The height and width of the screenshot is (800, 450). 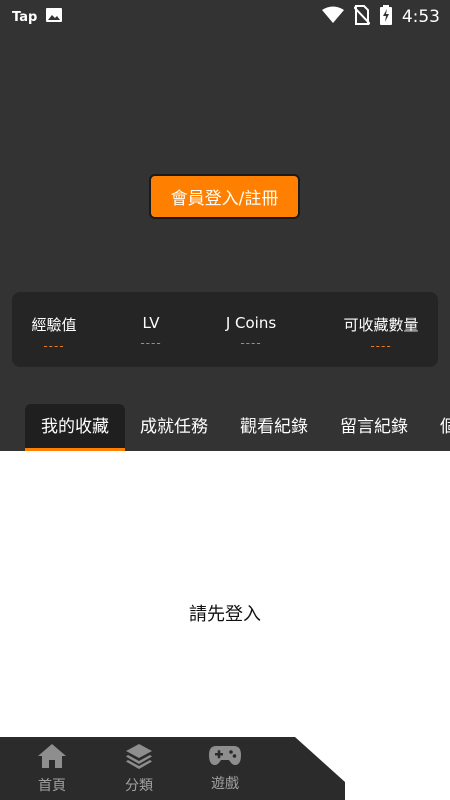 I want to click on nav-games: 遊戲, so click(x=225, y=768).